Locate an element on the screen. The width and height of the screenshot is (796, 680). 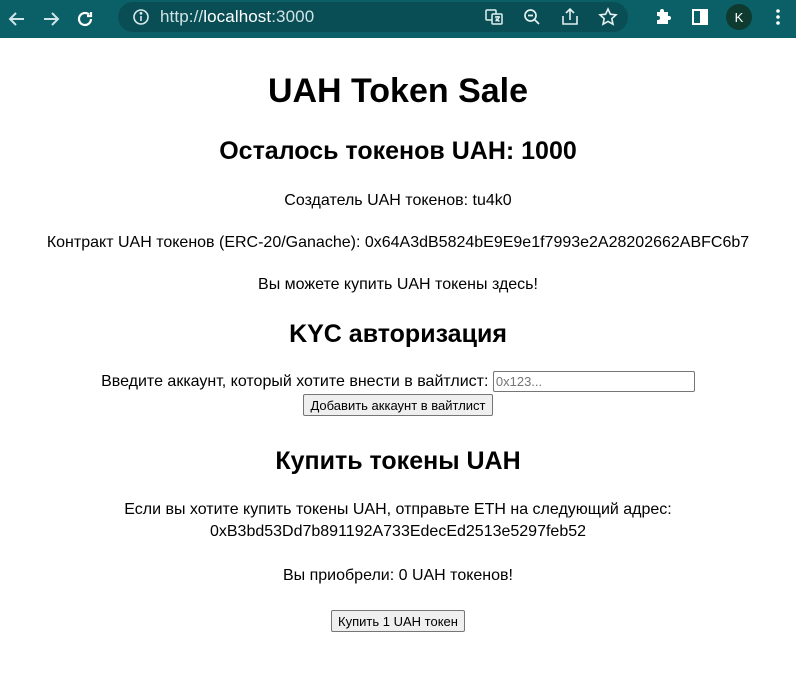
puzzle-icon is located at coordinates (664, 17).